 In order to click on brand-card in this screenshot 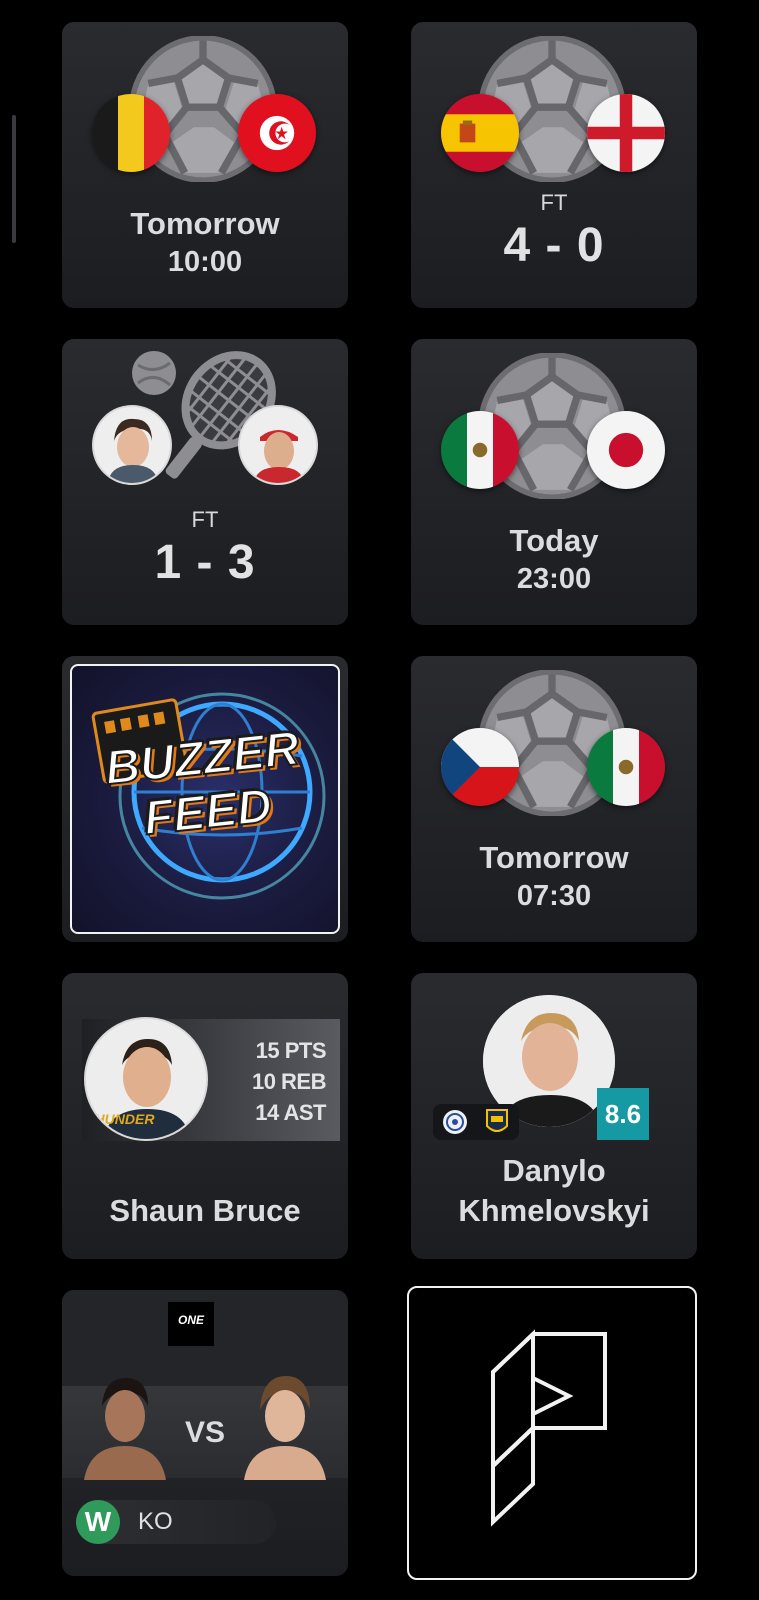, I will do `click(552, 1433)`.